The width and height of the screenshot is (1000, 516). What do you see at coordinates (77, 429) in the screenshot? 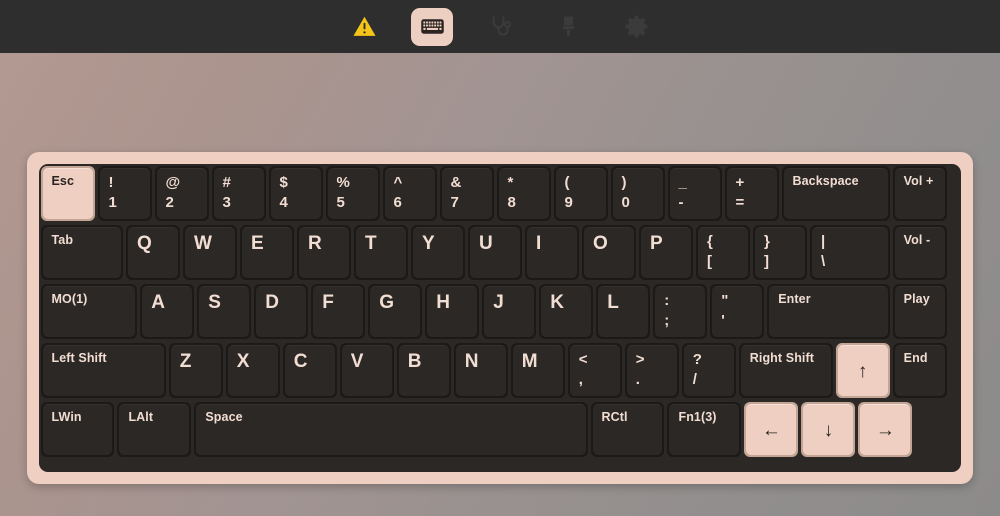
I see `key-left-win: LWin` at bounding box center [77, 429].